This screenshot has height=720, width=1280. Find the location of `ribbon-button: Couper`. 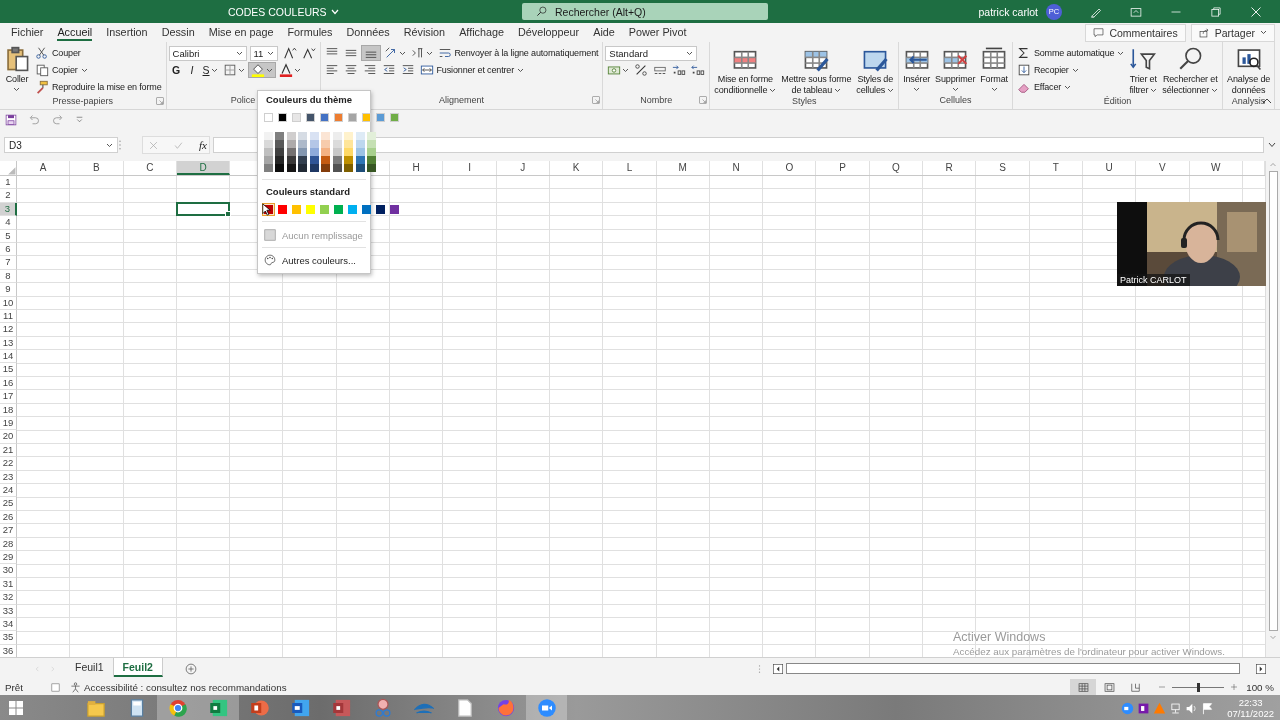

ribbon-button: Couper is located at coordinates (58, 53).